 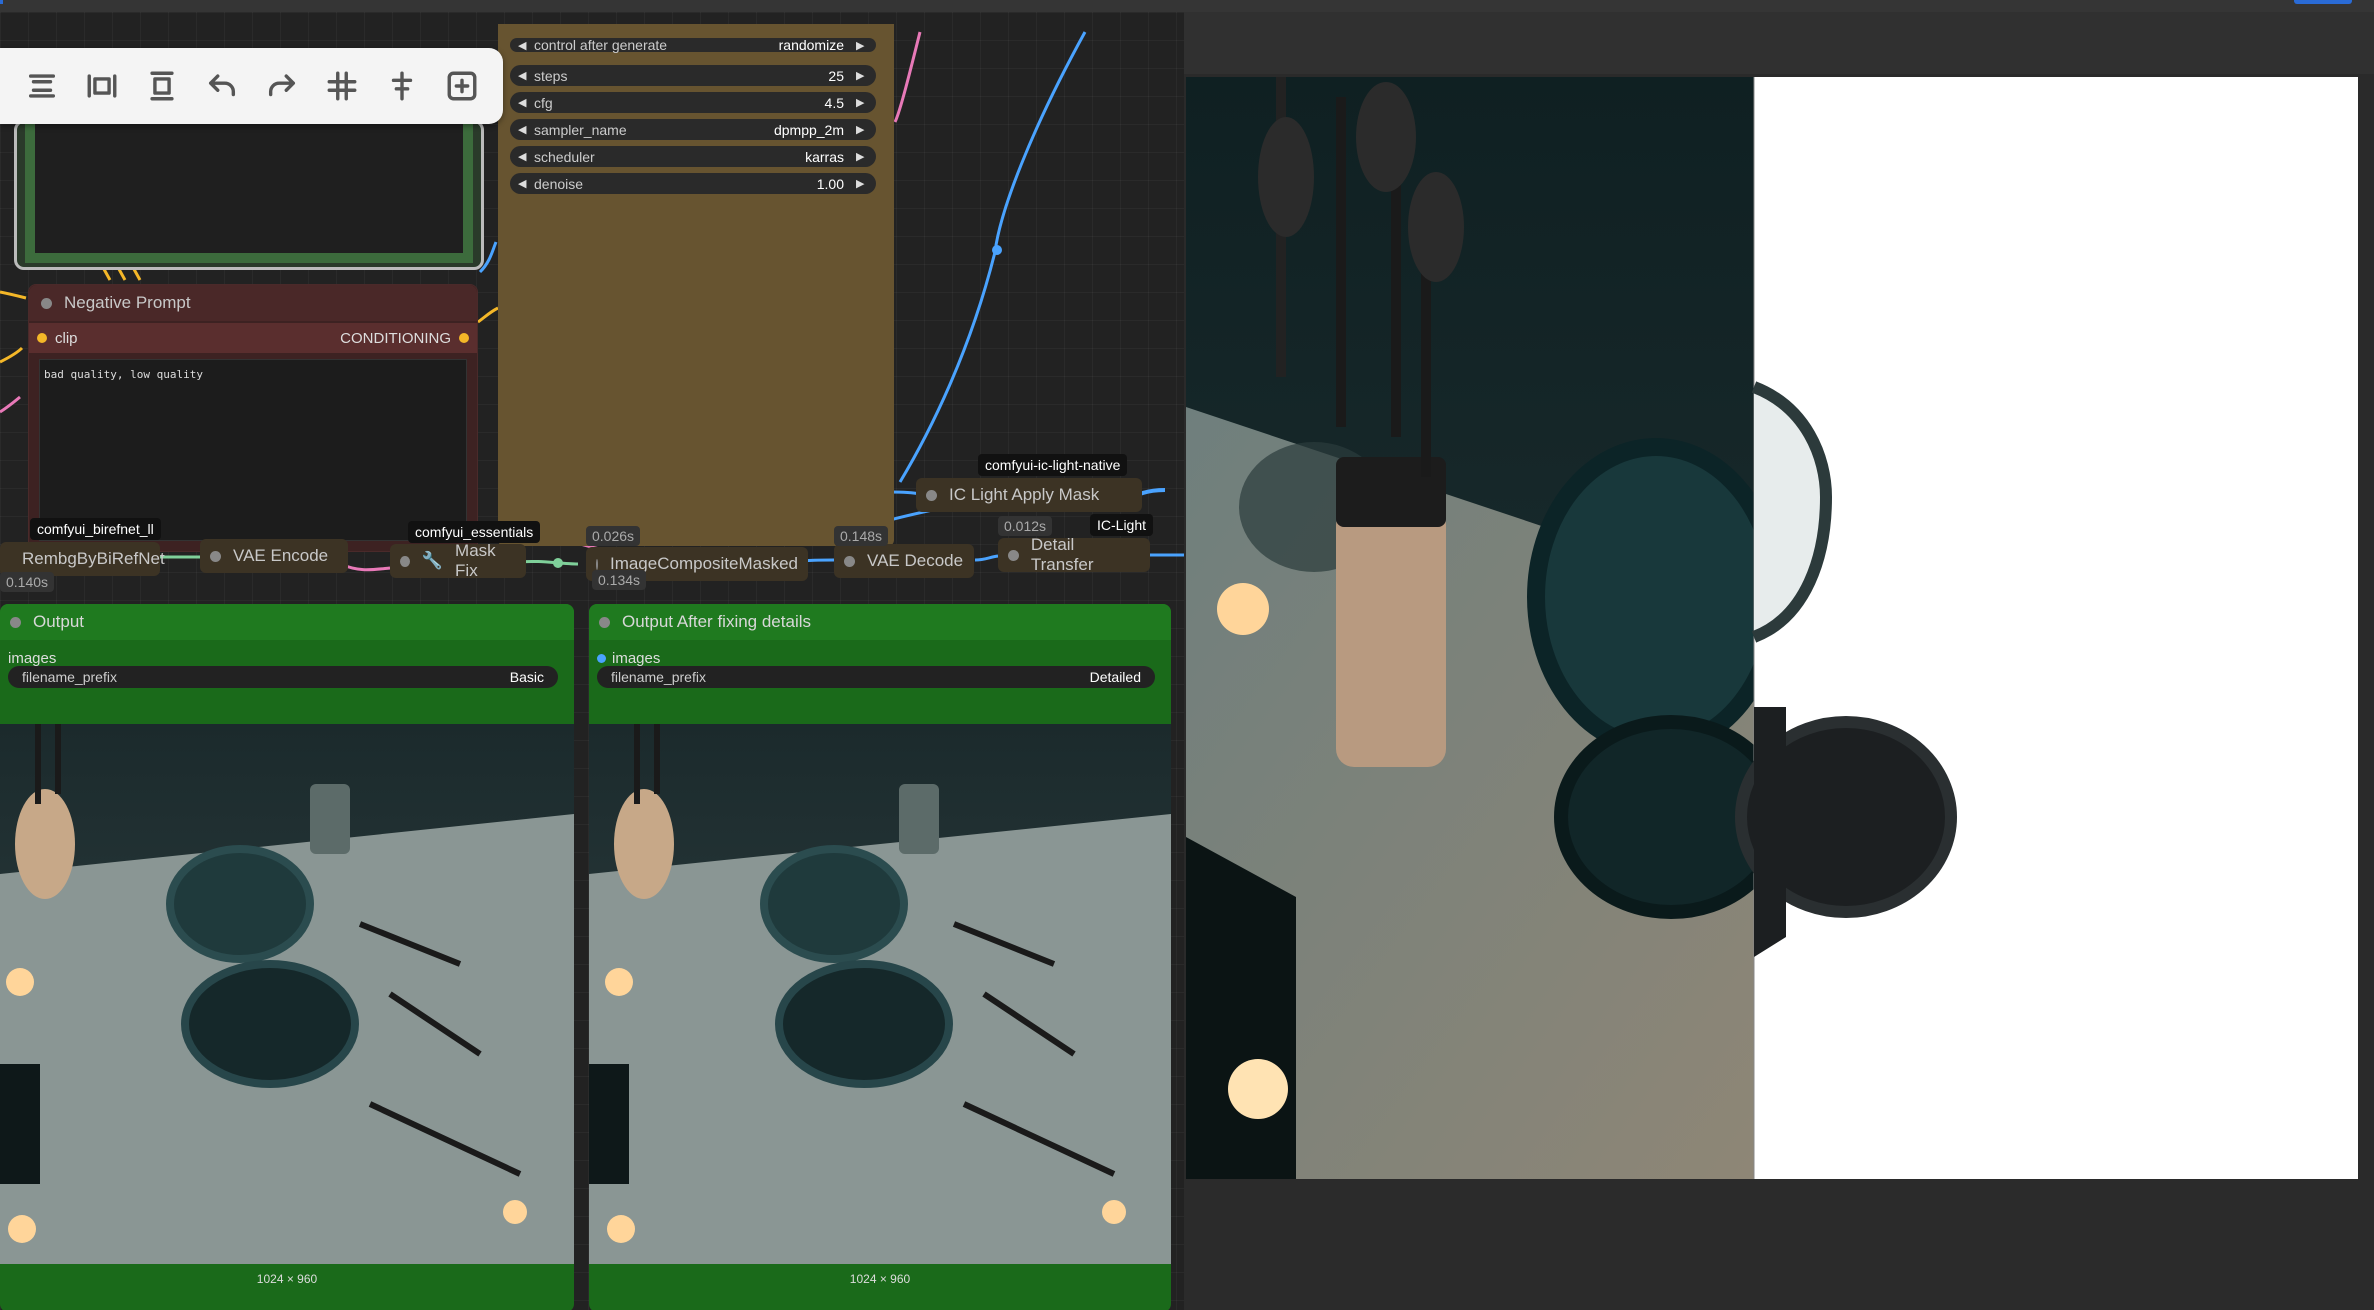 What do you see at coordinates (287, 994) in the screenshot?
I see `output-basic-image` at bounding box center [287, 994].